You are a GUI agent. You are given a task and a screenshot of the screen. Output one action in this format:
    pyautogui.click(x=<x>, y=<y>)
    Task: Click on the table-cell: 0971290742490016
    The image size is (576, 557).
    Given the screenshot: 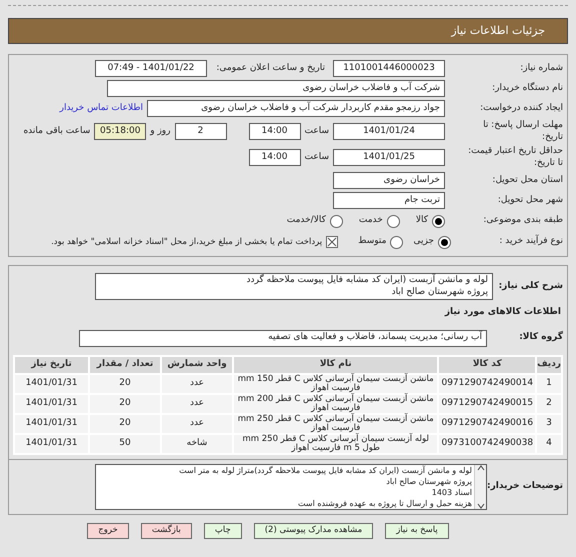 What is the action you would take?
    pyautogui.click(x=487, y=424)
    